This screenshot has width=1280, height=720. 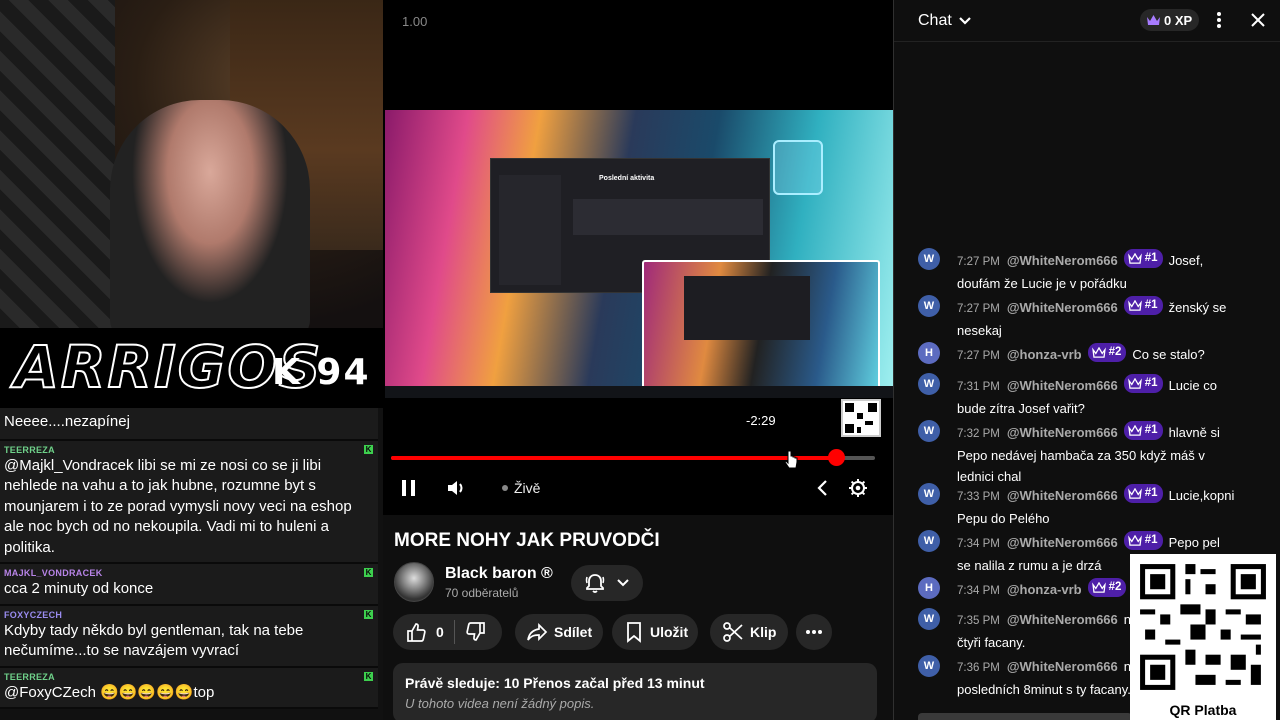 I want to click on desktop-widget-logo, so click(x=798, y=167).